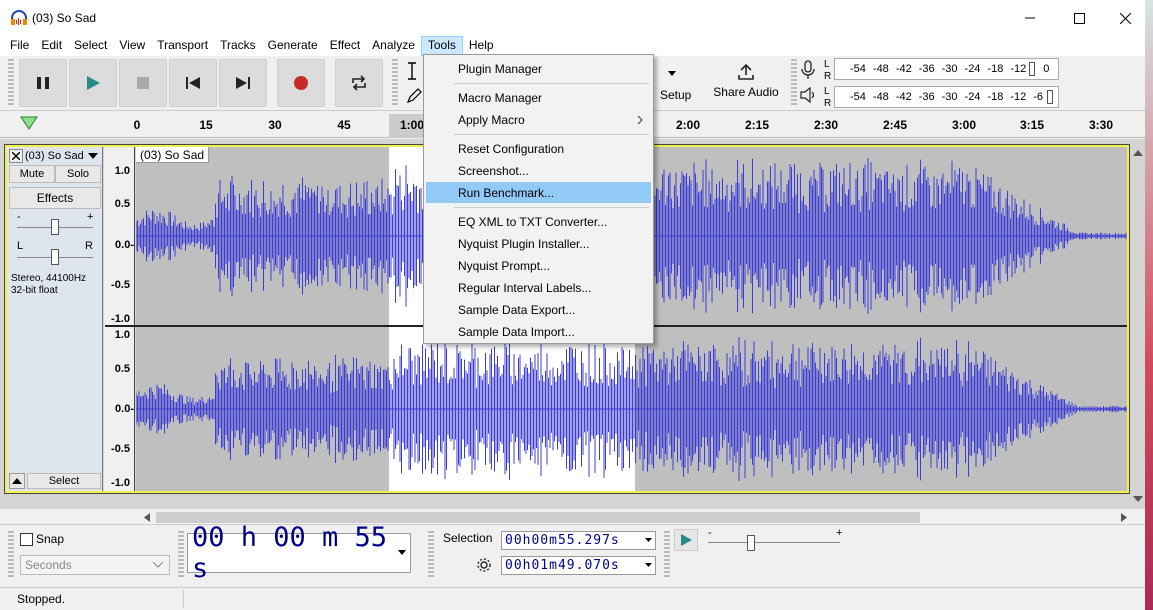 This screenshot has width=1153, height=610. What do you see at coordinates (538, 97) in the screenshot?
I see `menu-item-macro-manager: Macro Manager` at bounding box center [538, 97].